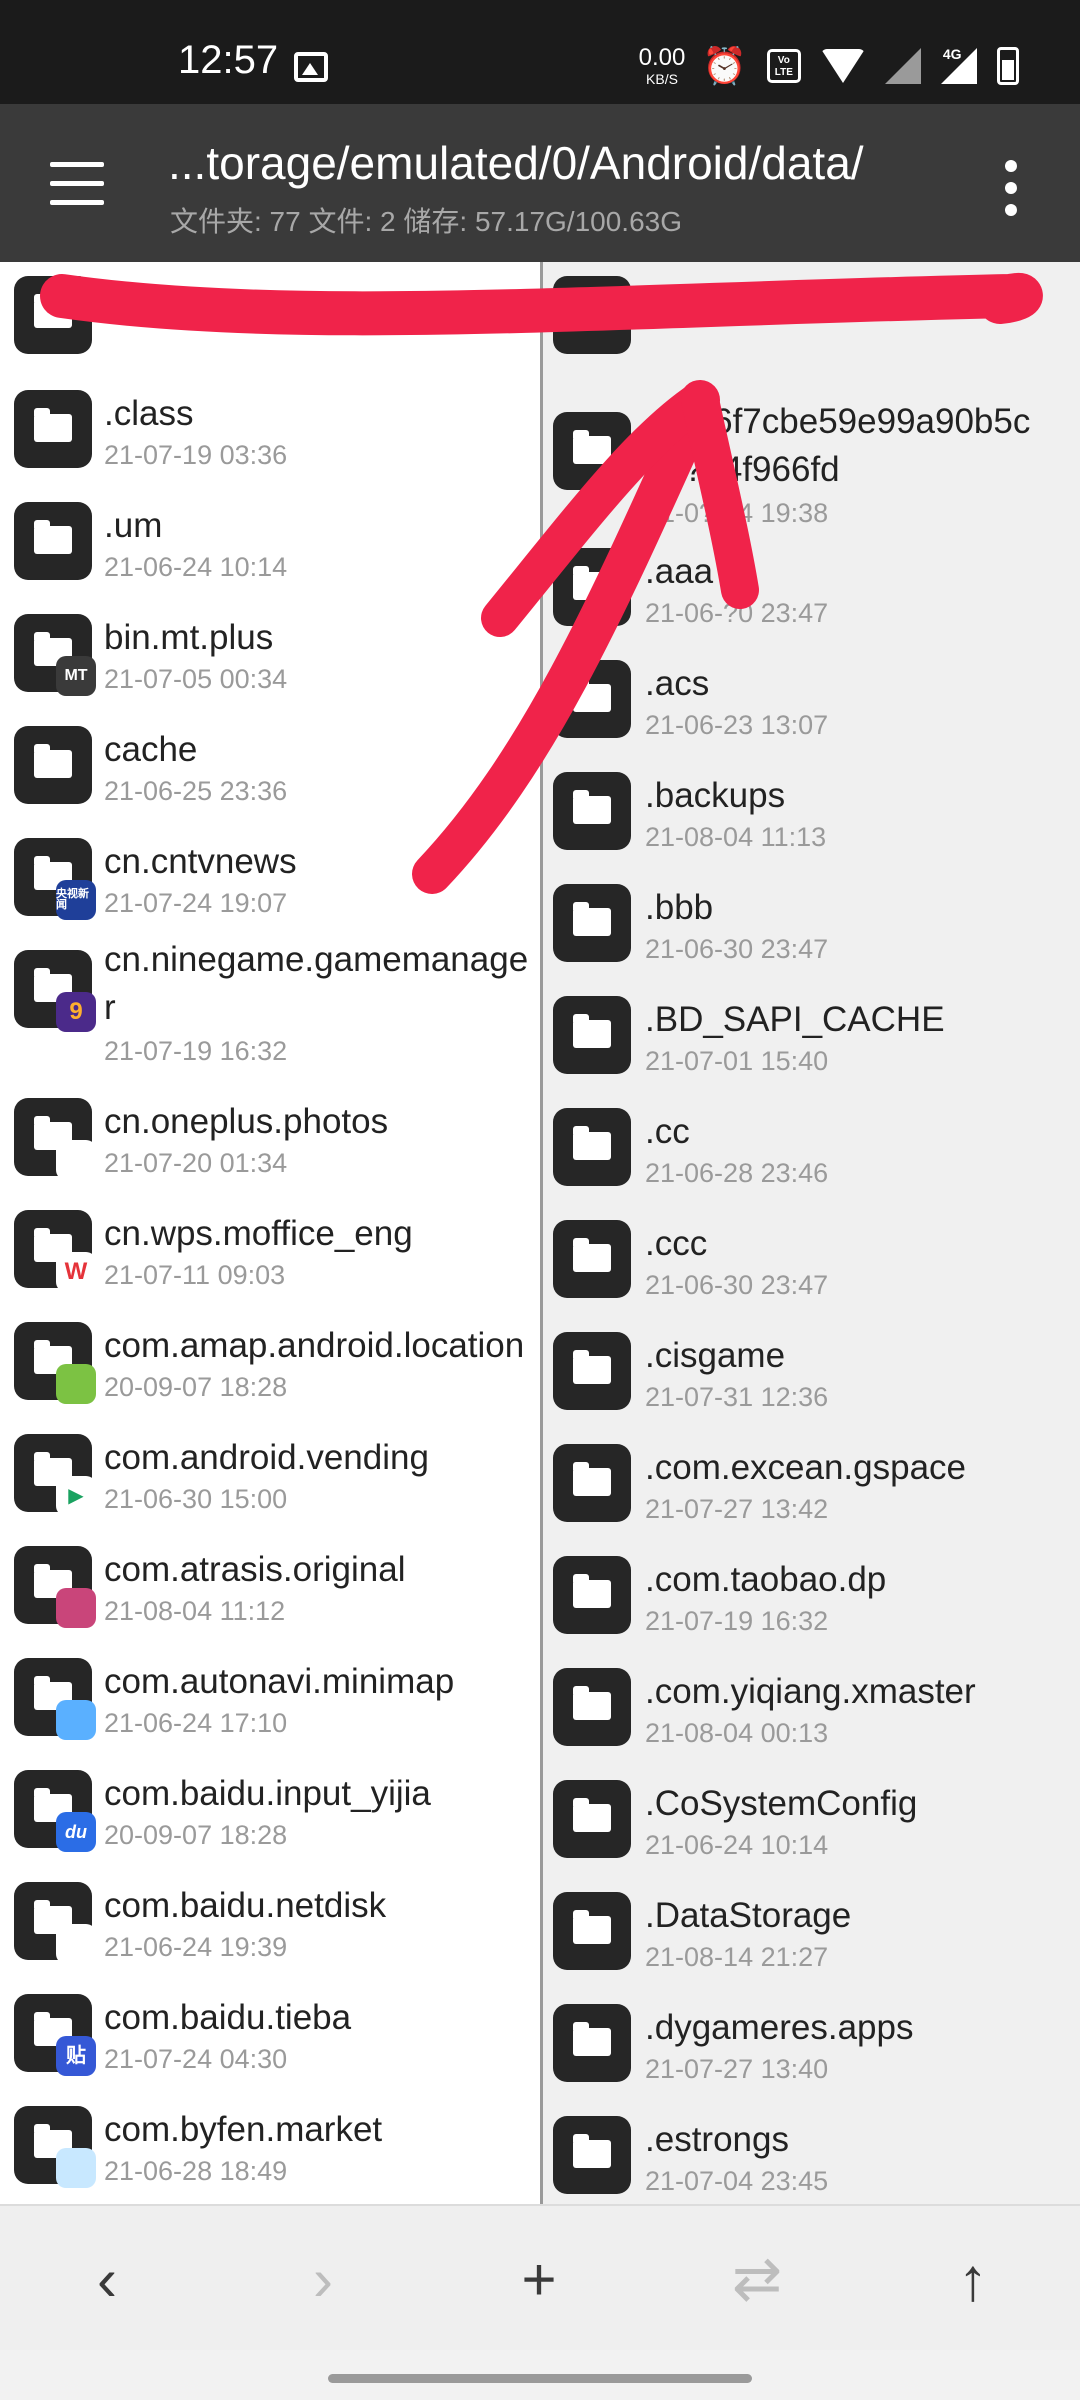  I want to click on add-button: +, so click(539, 2279).